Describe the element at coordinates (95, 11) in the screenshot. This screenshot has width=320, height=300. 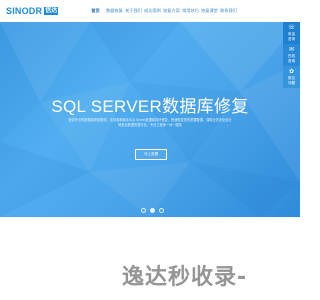
I see `nav-item-home: 首页` at that location.